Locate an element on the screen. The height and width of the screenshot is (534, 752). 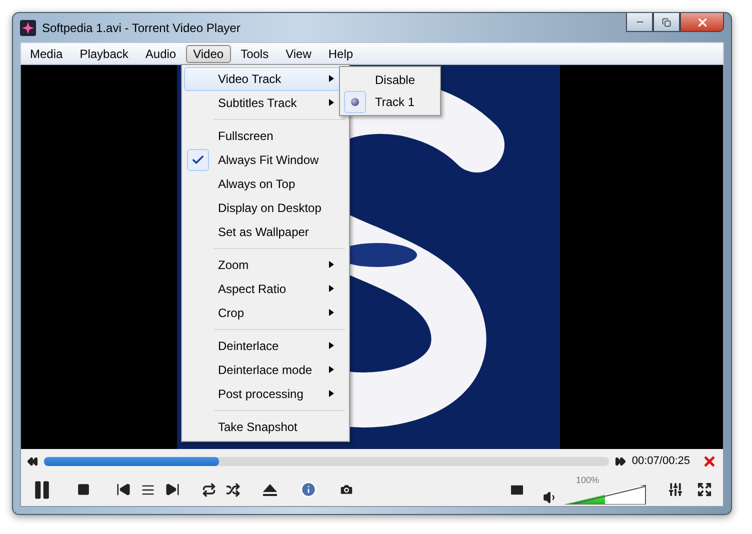
menu-entry: Aspect Ratio is located at coordinates (265, 289).